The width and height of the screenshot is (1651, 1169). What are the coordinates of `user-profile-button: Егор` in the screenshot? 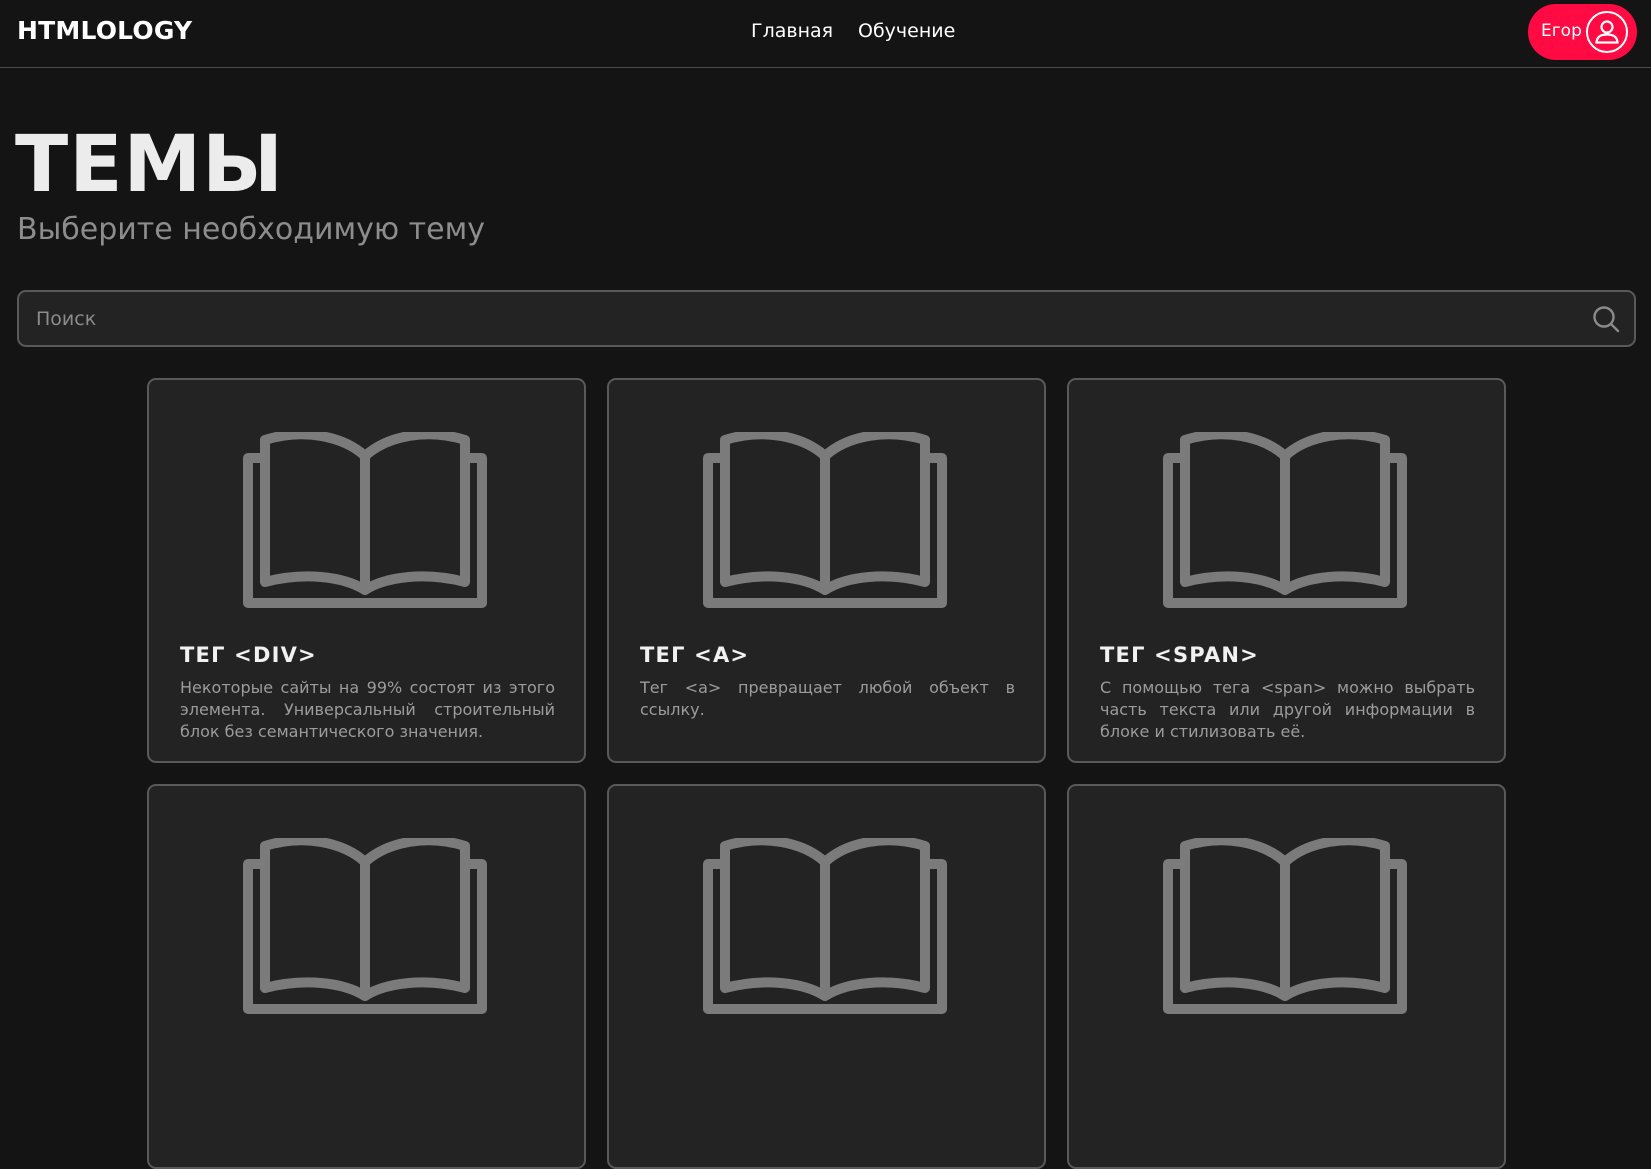 It's located at (1582, 32).